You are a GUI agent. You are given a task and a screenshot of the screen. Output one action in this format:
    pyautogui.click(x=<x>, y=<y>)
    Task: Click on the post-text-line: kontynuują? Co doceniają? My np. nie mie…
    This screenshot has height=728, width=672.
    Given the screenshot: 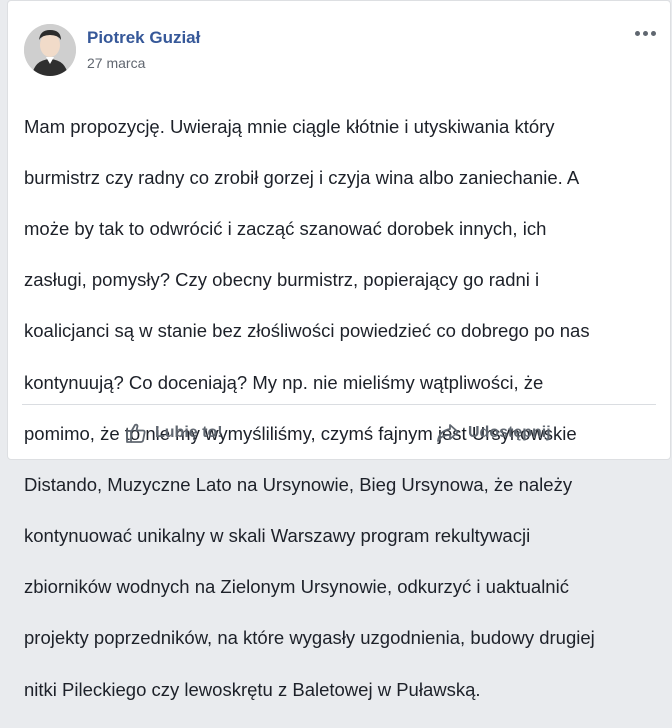 What is the action you would take?
    pyautogui.click(x=284, y=382)
    